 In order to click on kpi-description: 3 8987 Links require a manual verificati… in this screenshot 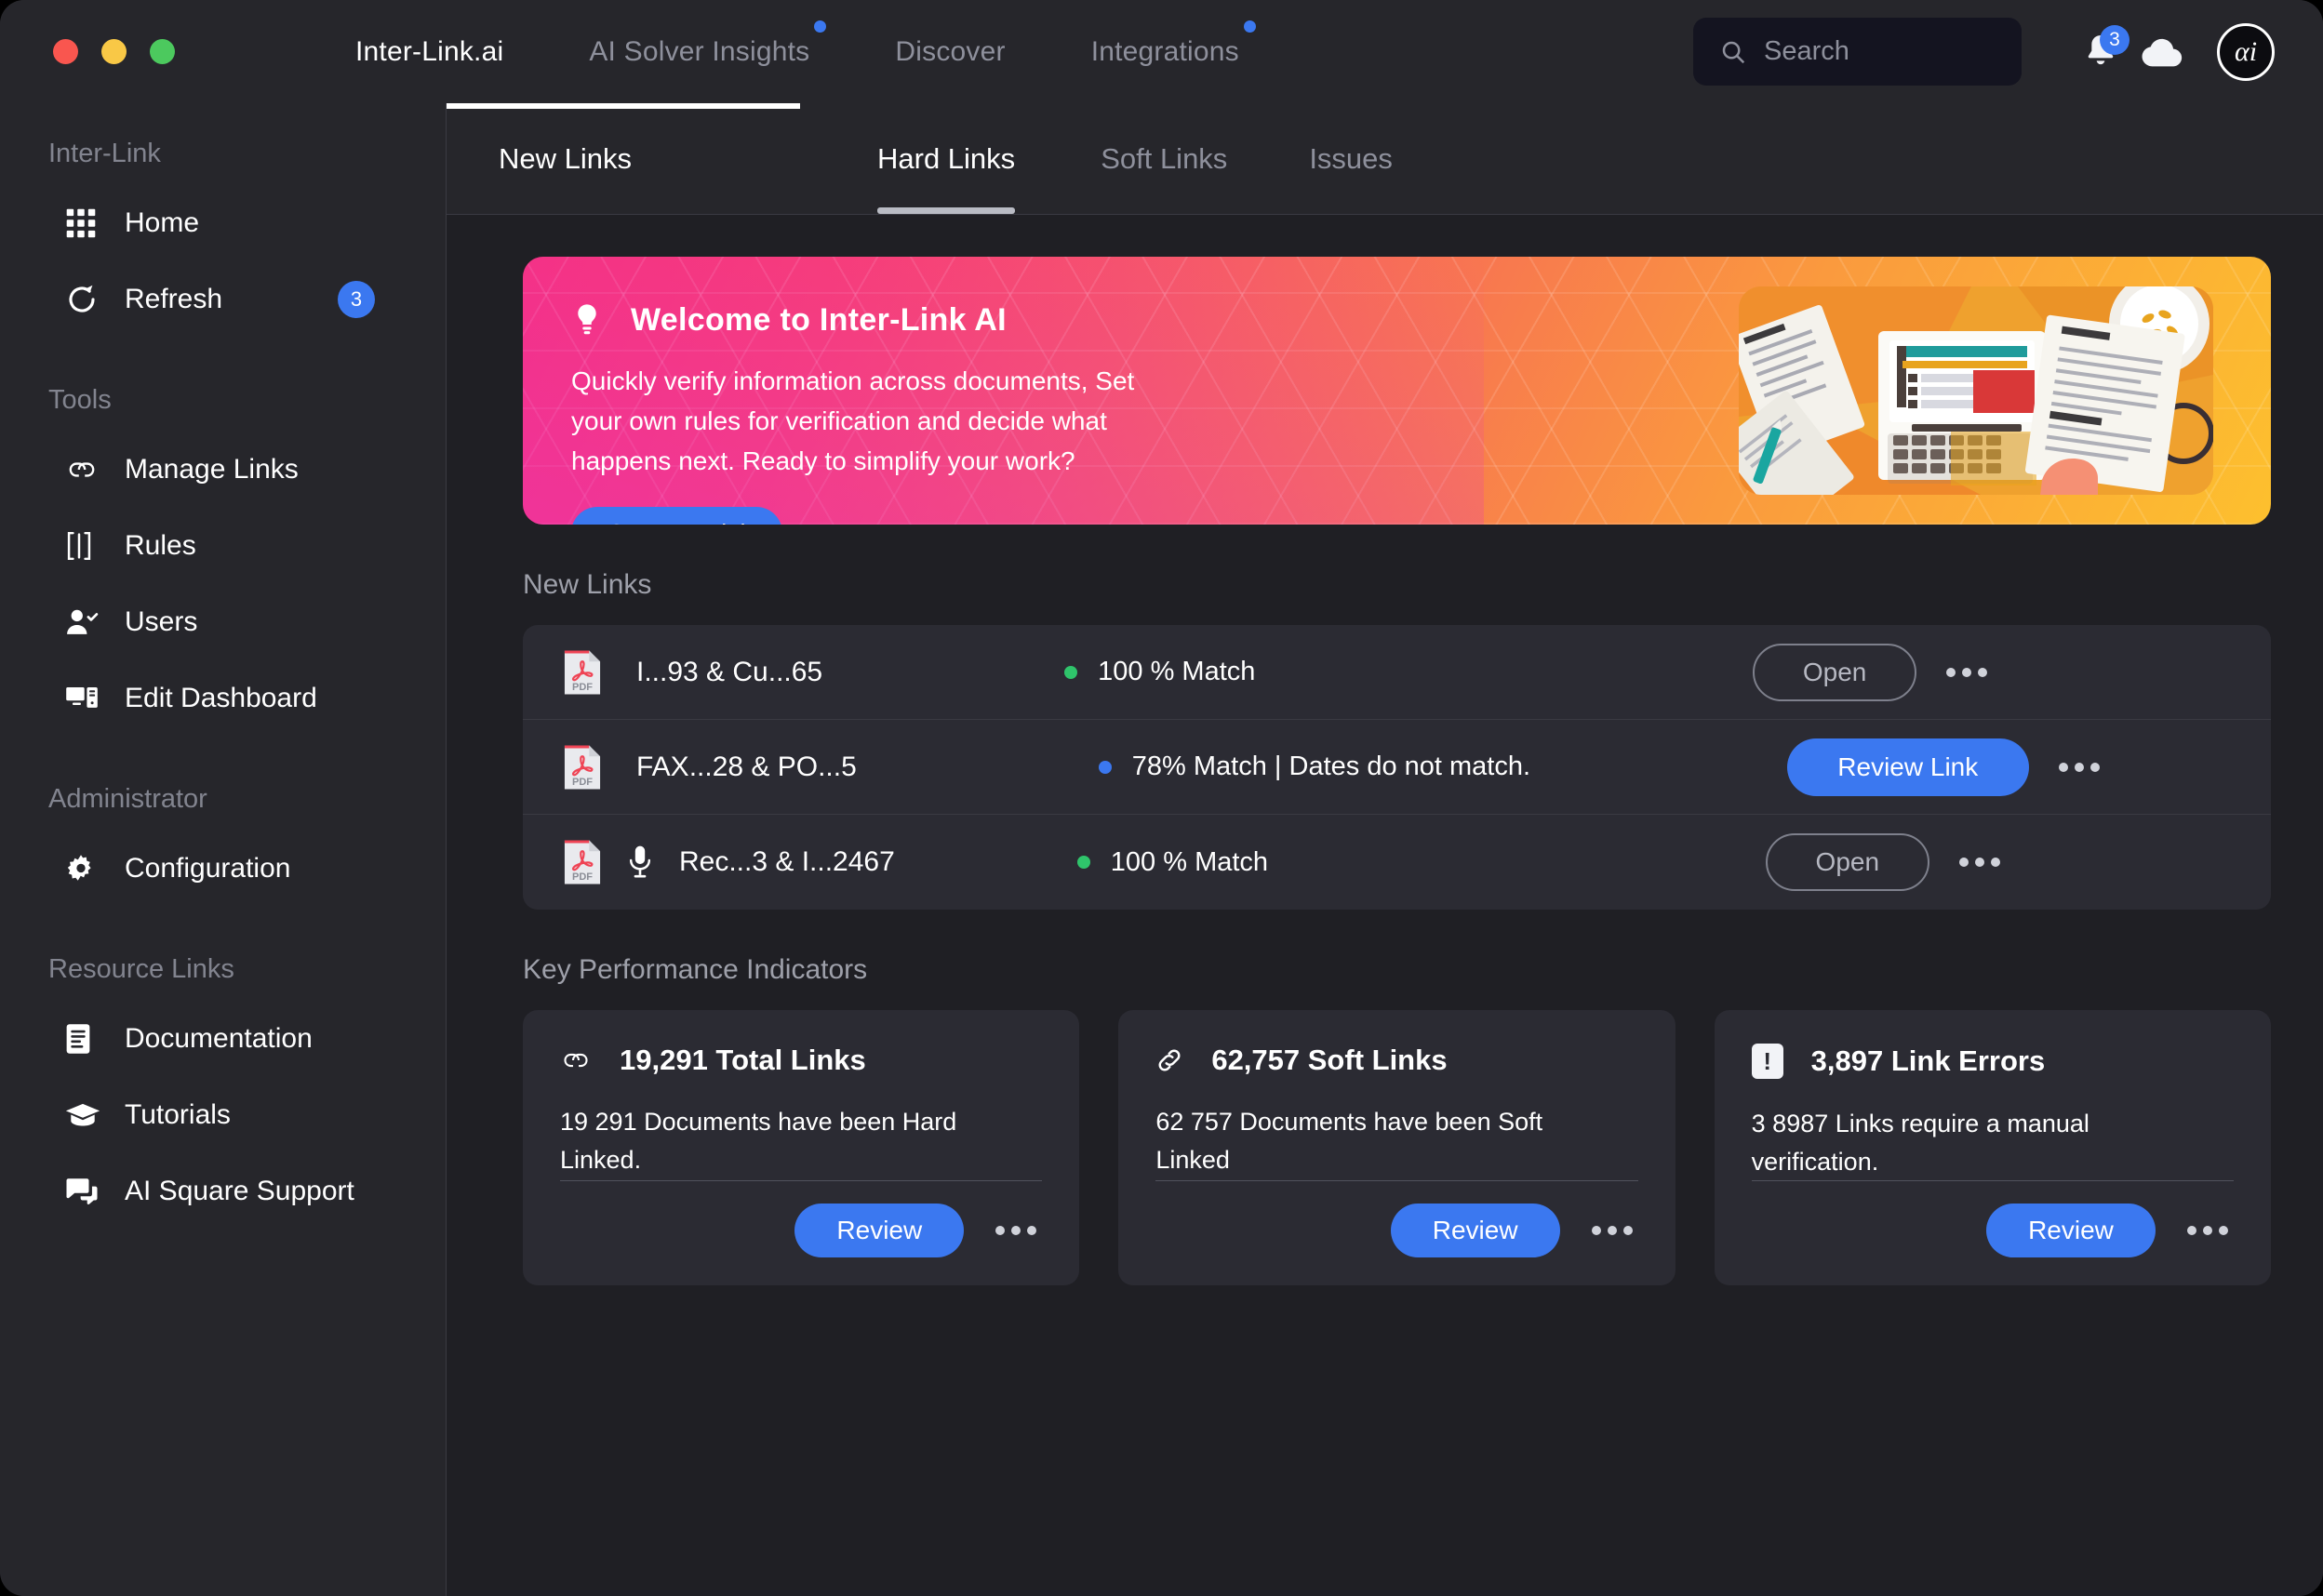, I will do `click(1920, 1143)`.